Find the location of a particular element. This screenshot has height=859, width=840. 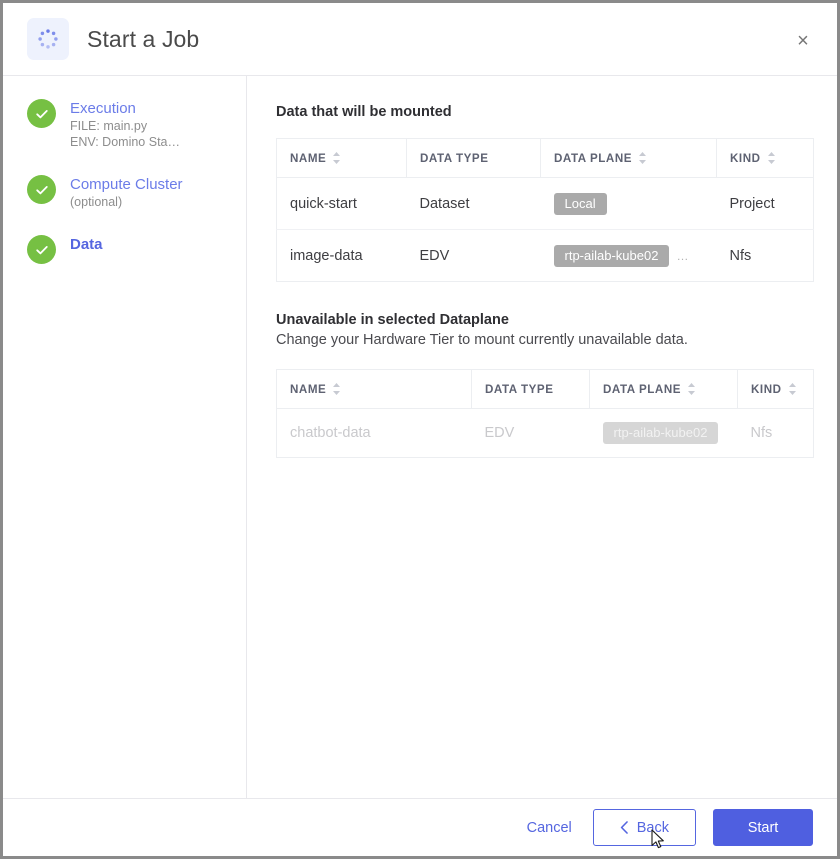

back-button: Back is located at coordinates (644, 827).